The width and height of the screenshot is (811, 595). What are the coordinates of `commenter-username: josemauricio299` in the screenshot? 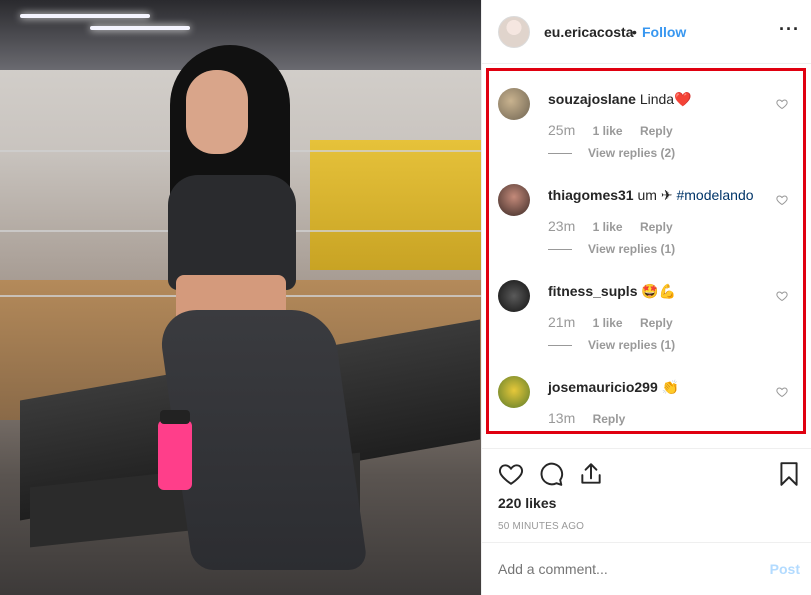 It's located at (603, 387).